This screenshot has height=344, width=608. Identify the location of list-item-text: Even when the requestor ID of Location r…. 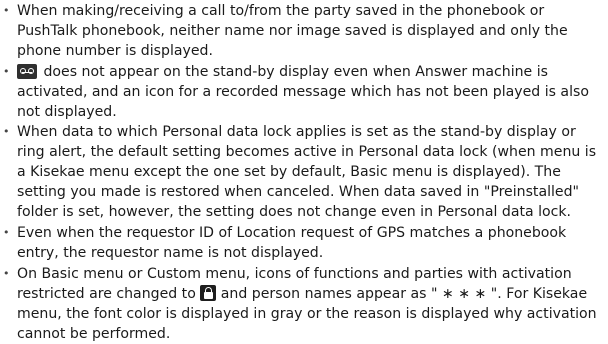
(292, 242).